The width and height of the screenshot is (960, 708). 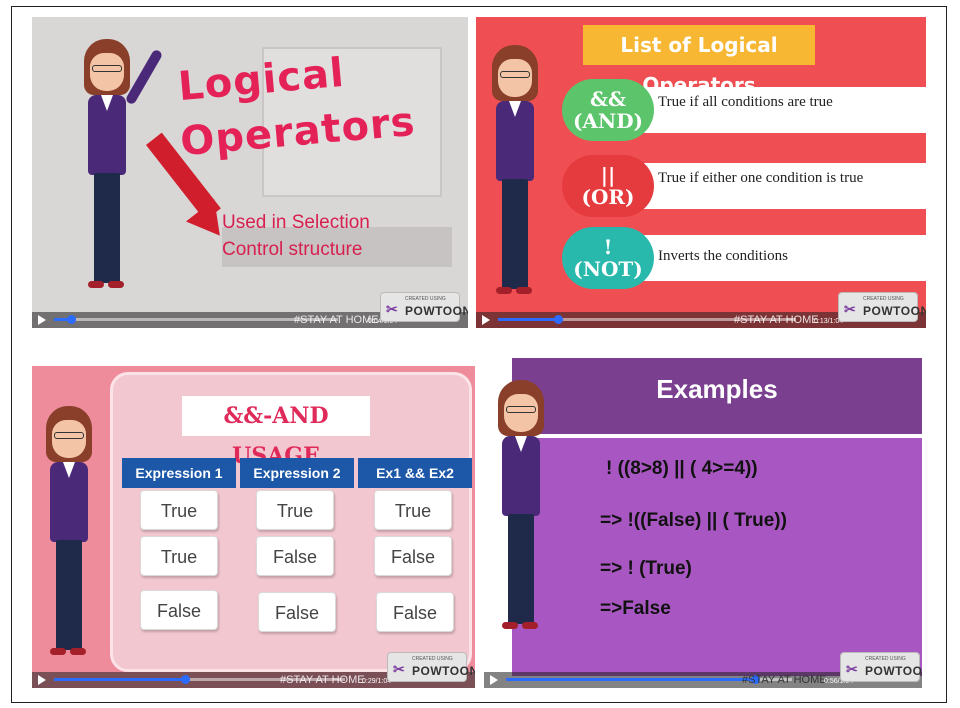 What do you see at coordinates (296, 222) in the screenshot?
I see `subtitle-line1: Used in Selection` at bounding box center [296, 222].